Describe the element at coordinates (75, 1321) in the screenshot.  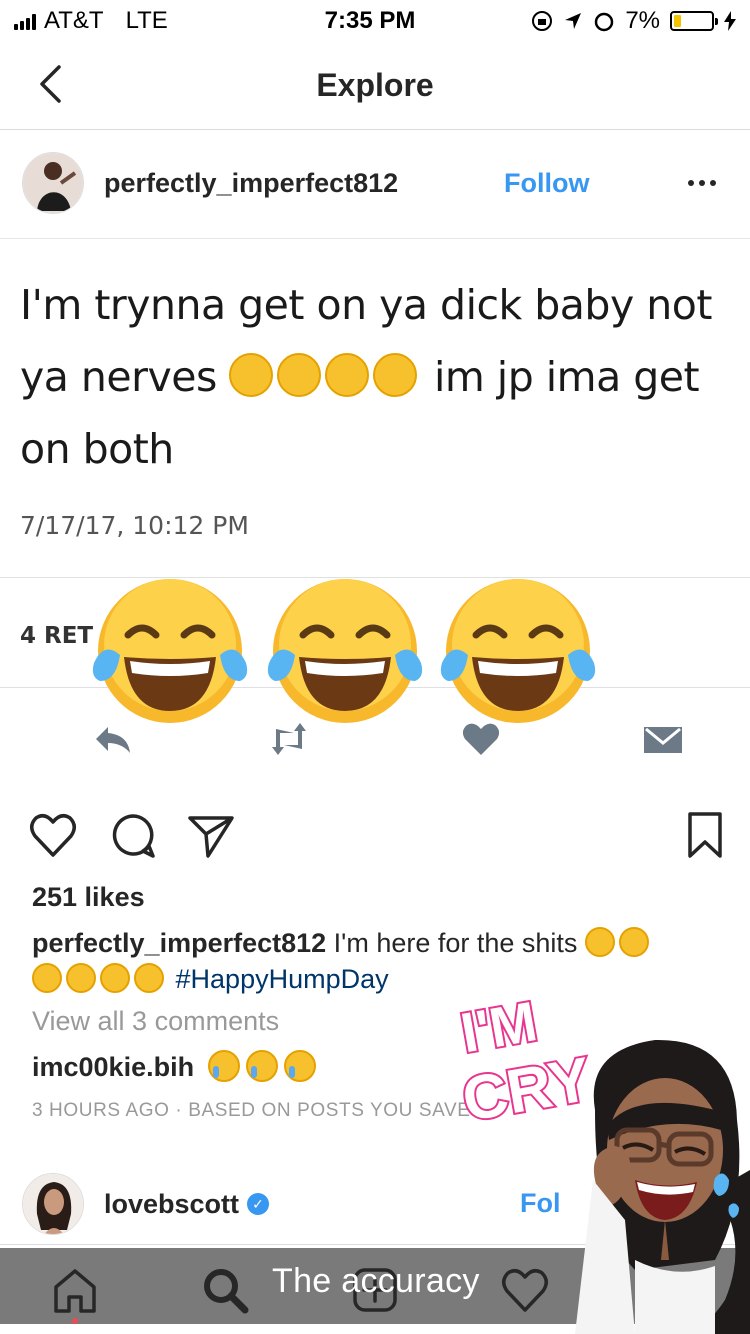
I see `activity-dot` at that location.